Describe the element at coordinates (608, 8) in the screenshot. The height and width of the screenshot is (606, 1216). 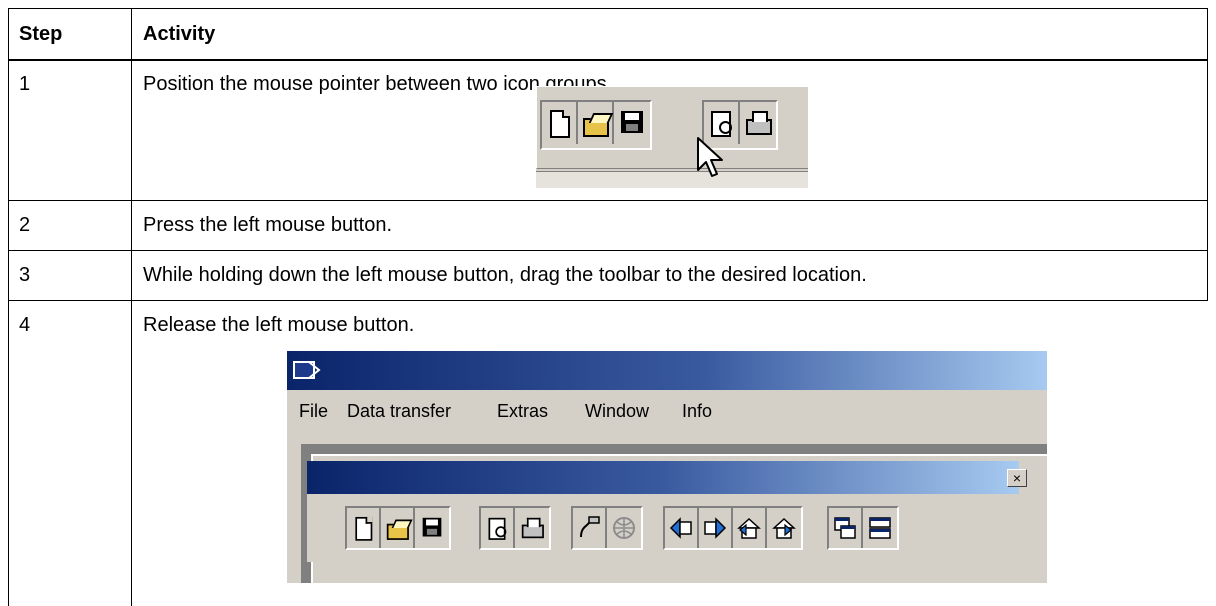
I see `table-border-top` at that location.